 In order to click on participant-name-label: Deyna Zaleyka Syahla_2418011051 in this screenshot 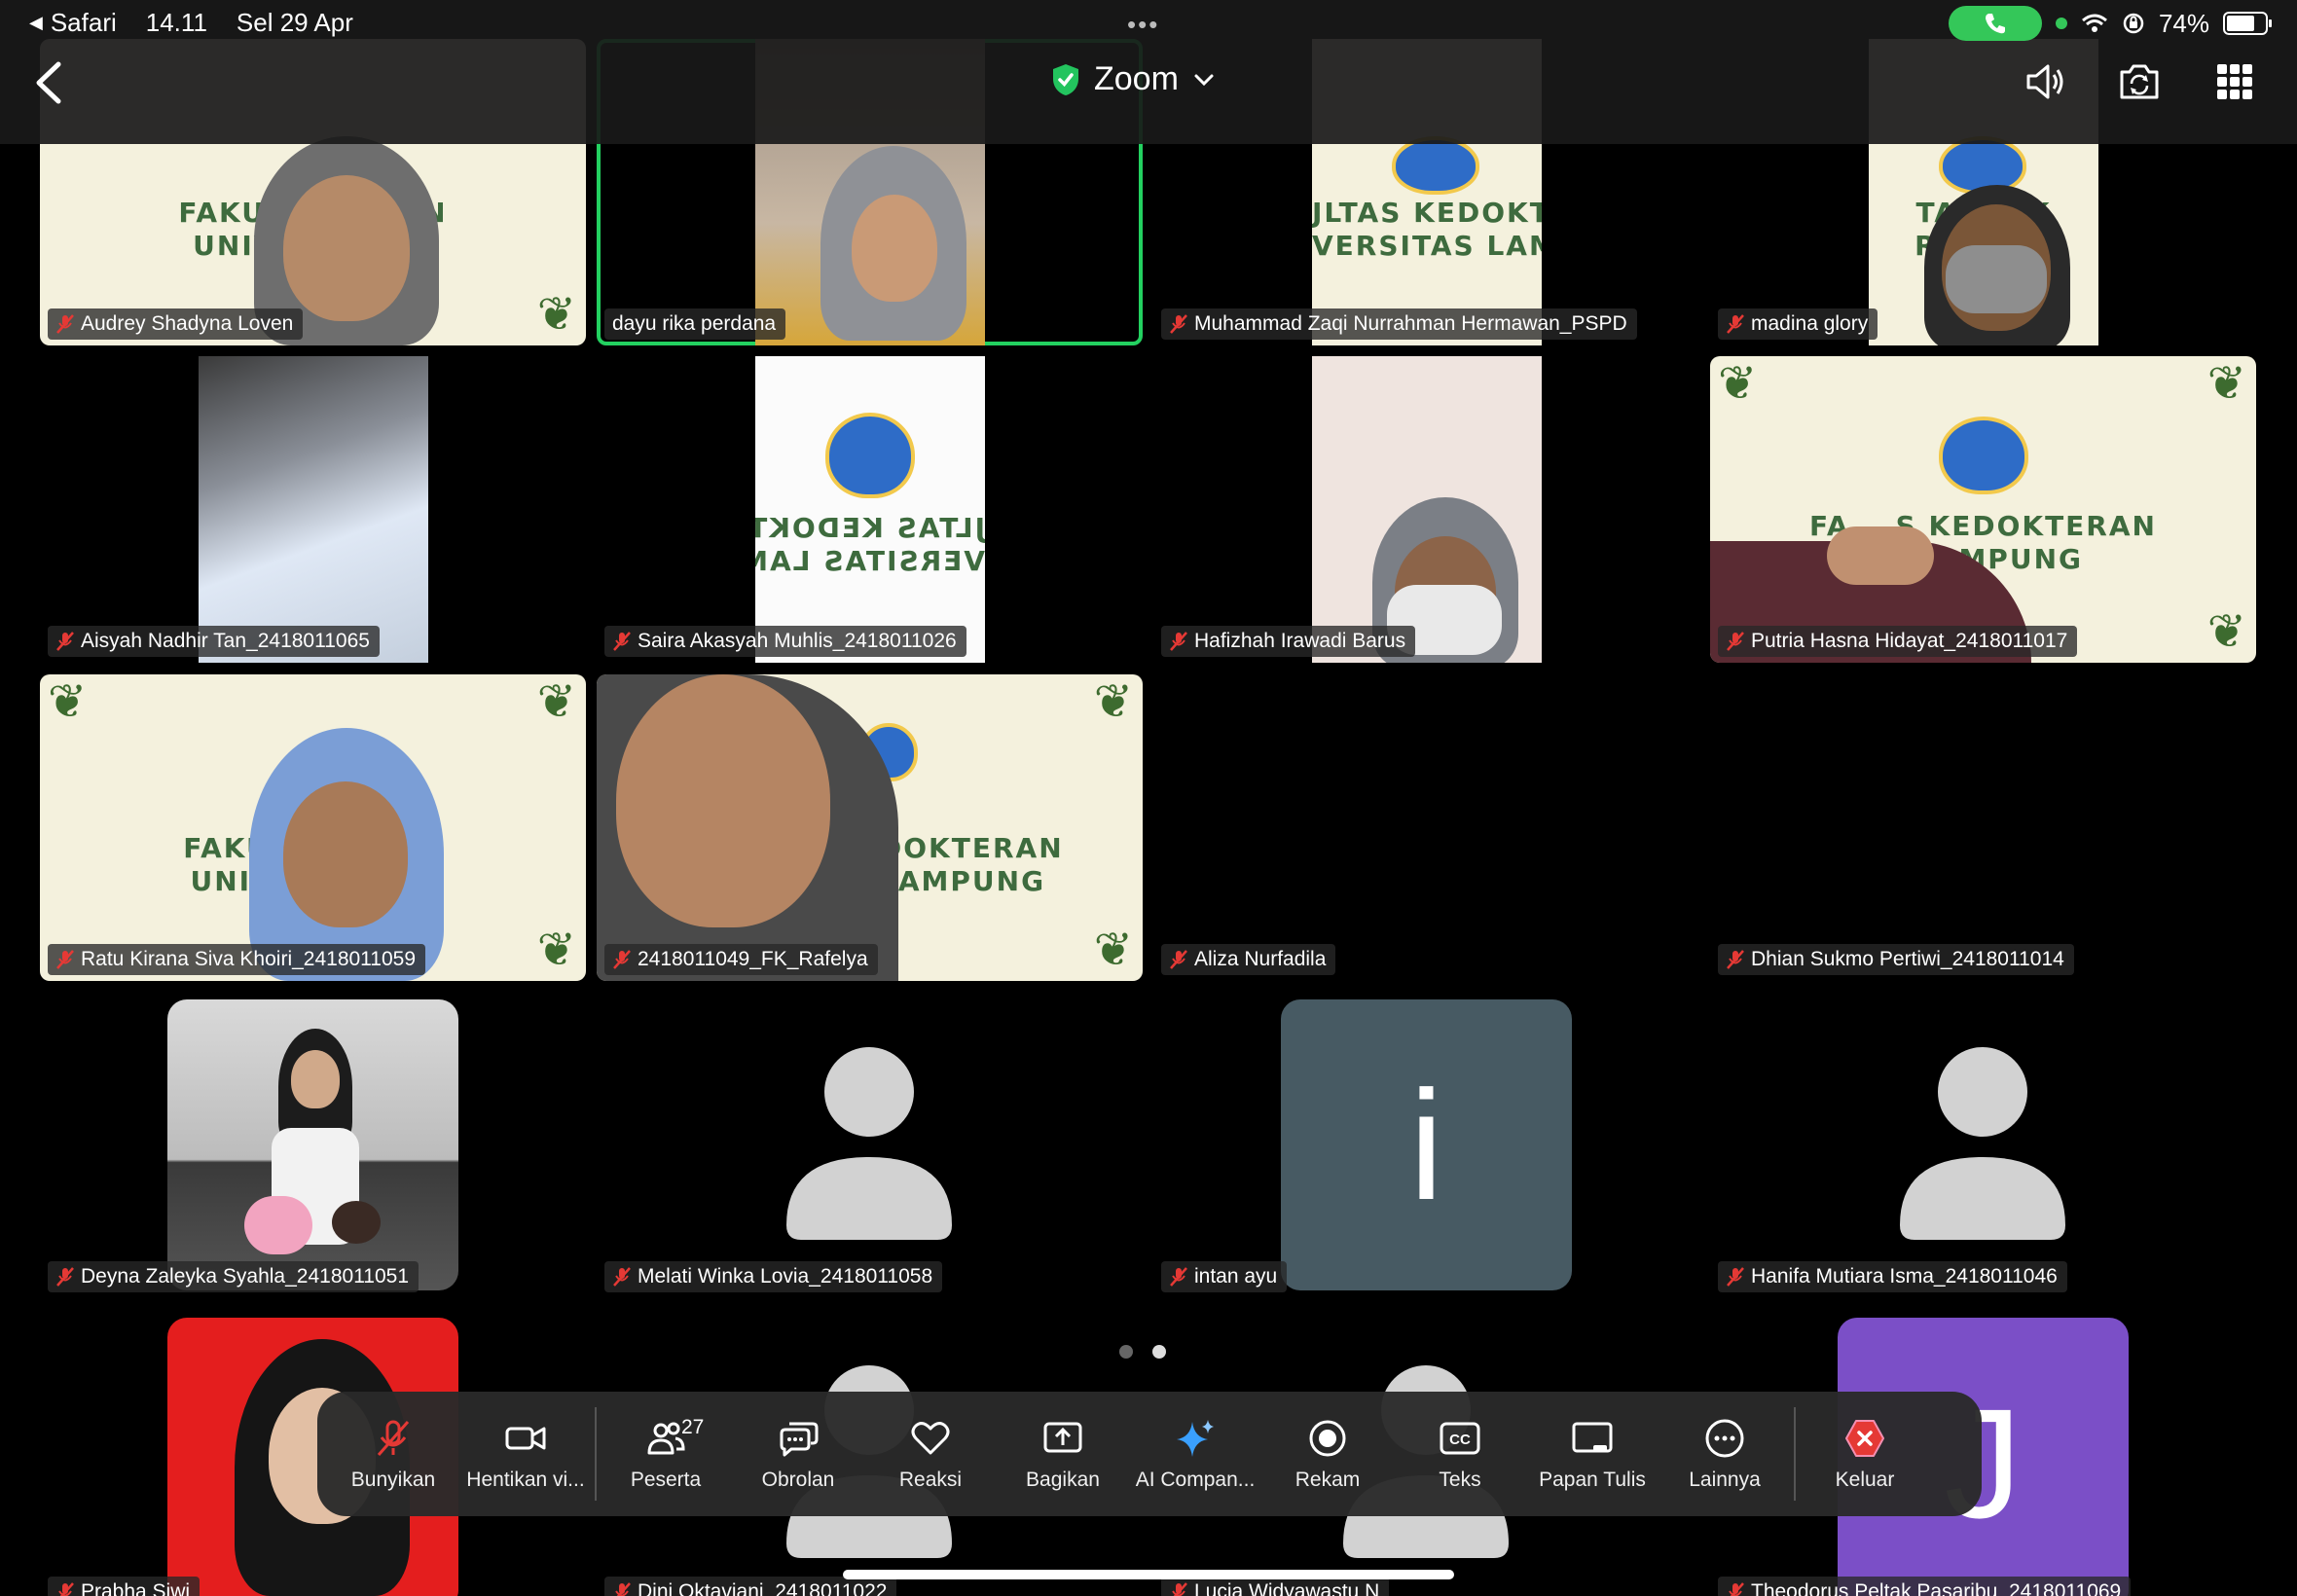, I will do `click(233, 1277)`.